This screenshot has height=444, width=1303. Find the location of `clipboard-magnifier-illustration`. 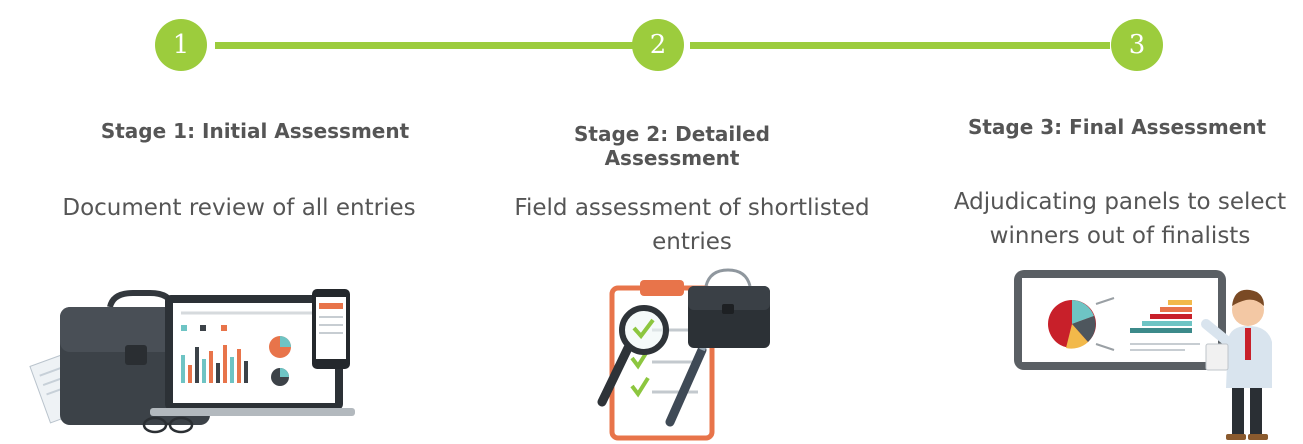

clipboard-magnifier-illustration is located at coordinates (683, 354).